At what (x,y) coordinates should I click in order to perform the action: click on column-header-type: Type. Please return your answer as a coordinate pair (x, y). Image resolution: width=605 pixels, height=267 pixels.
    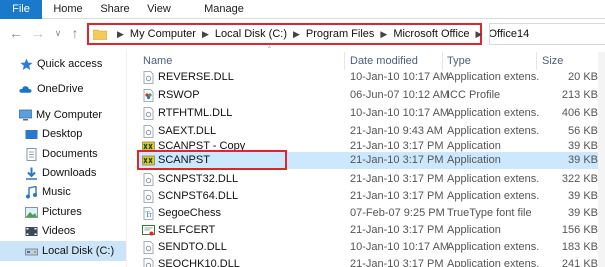
    Looking at the image, I should click on (459, 61).